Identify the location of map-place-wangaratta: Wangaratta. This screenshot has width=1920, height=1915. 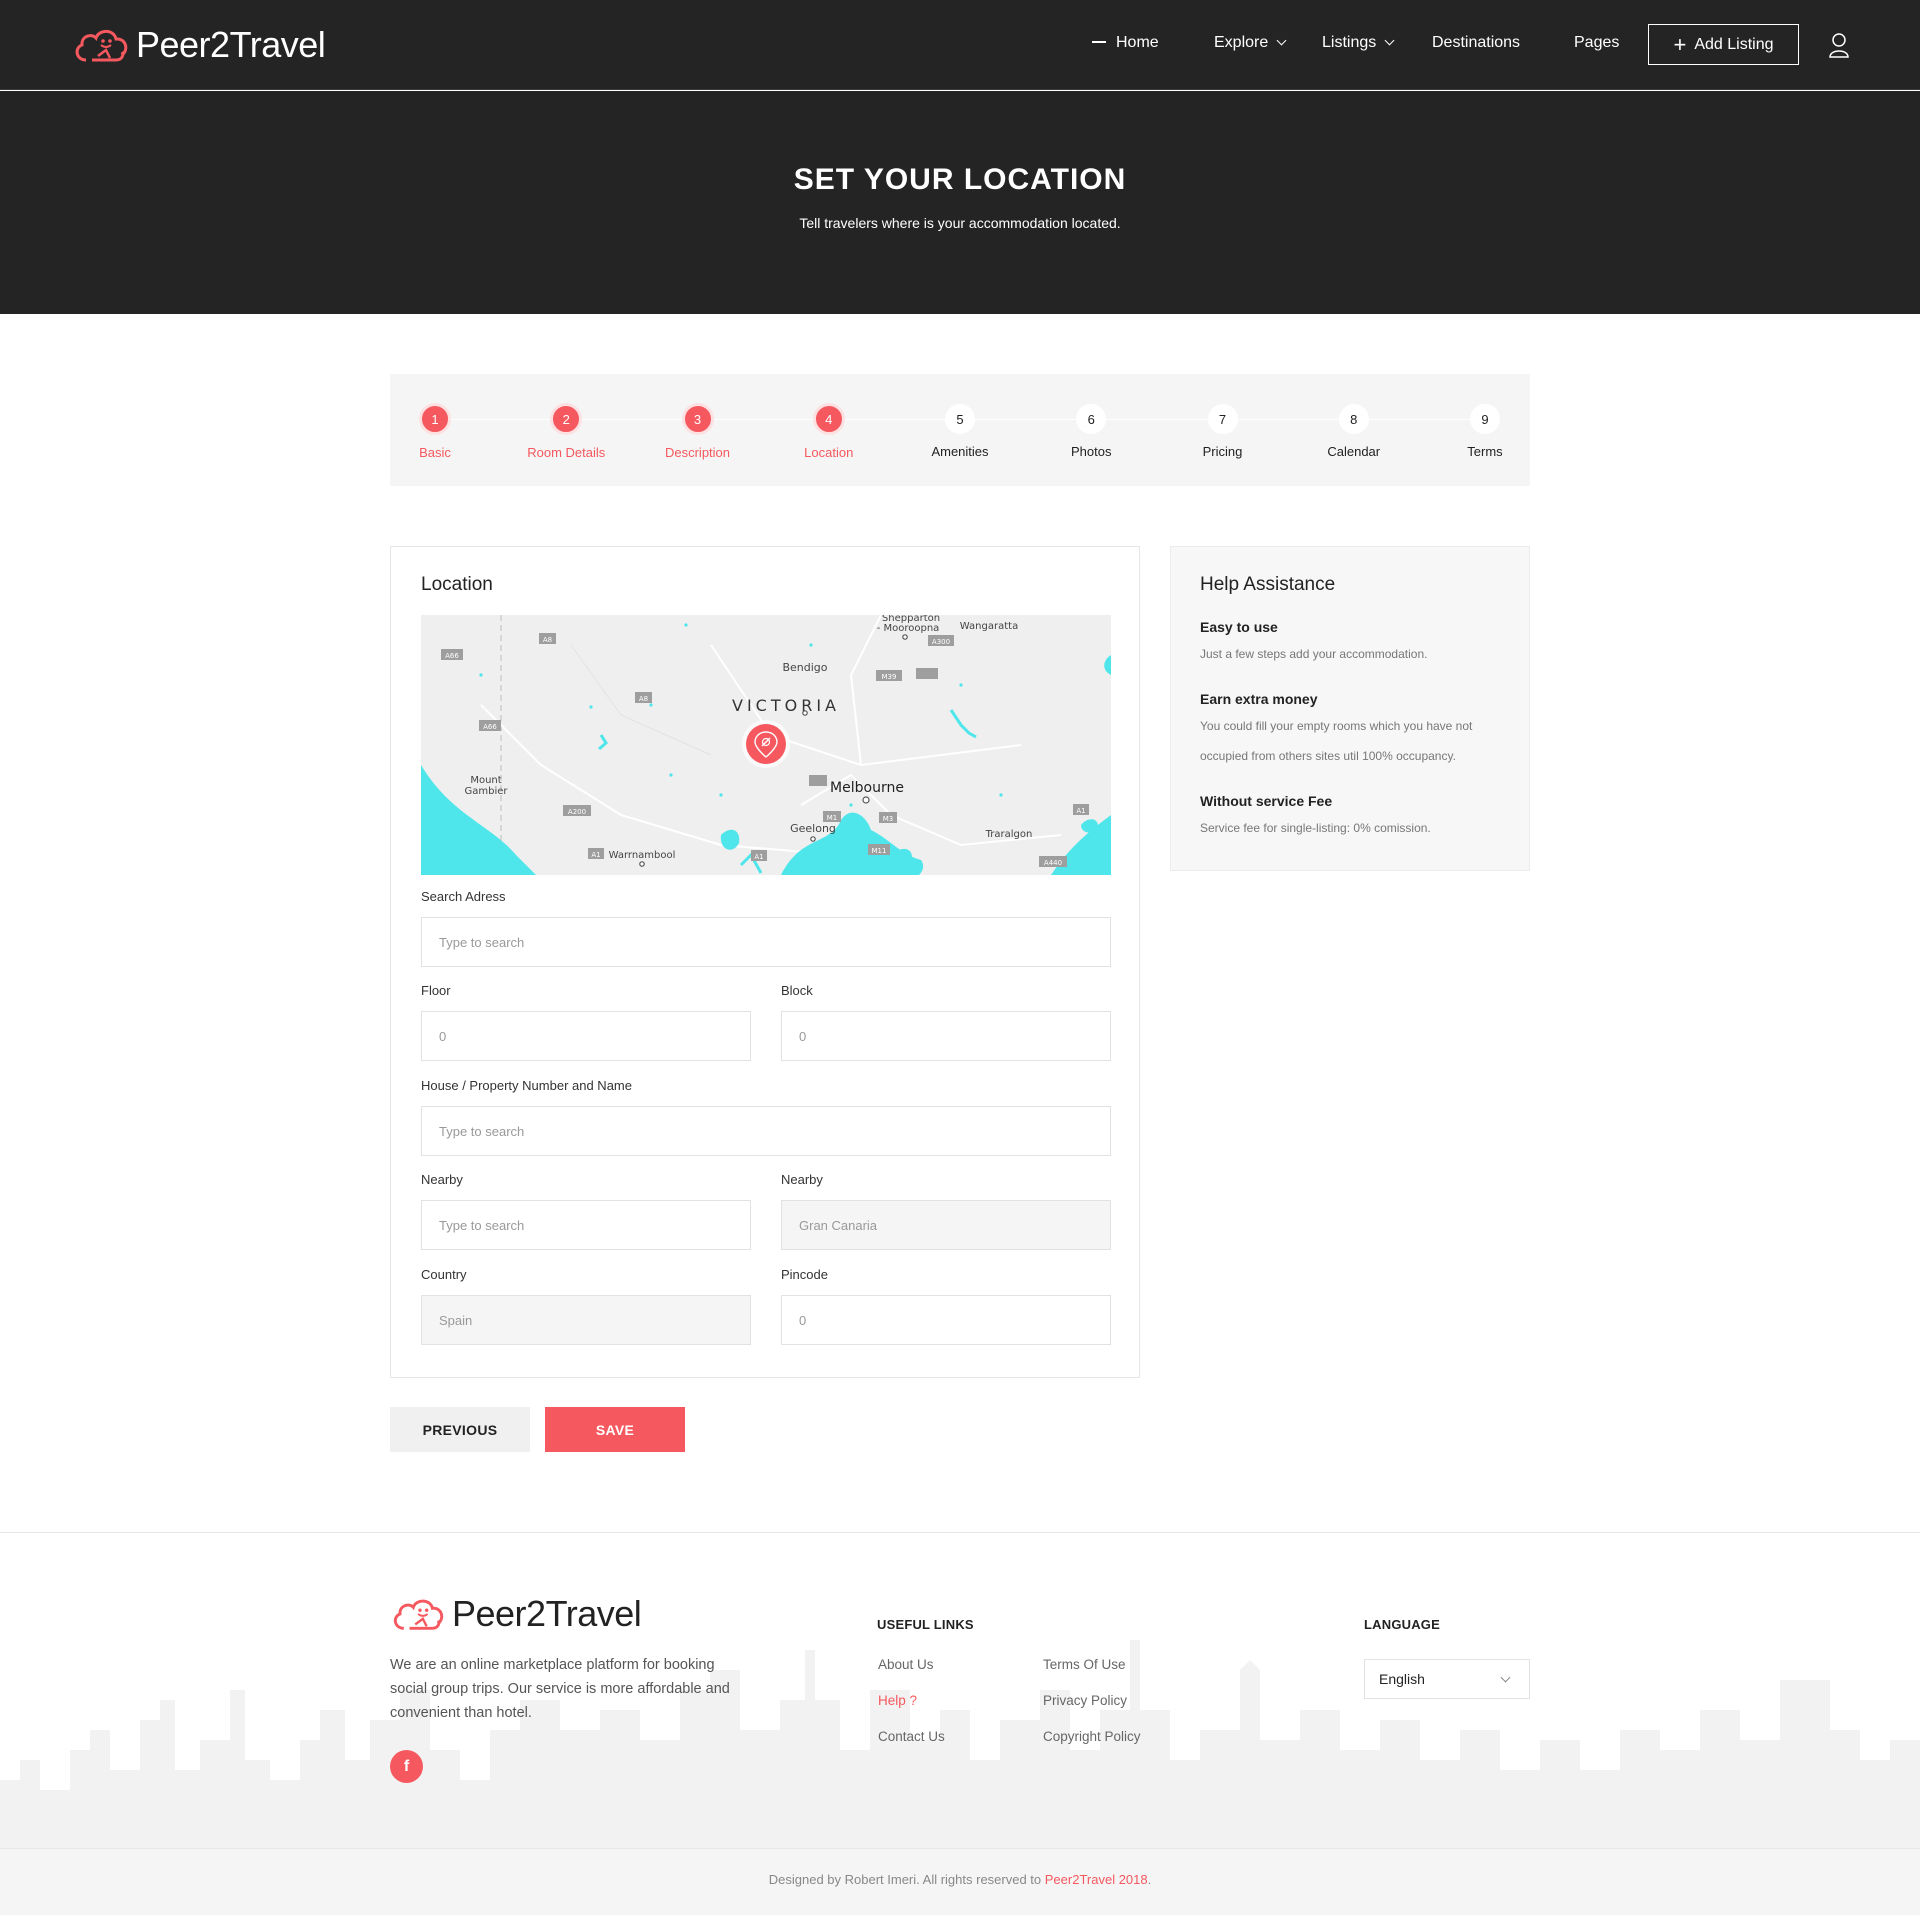
(989, 626).